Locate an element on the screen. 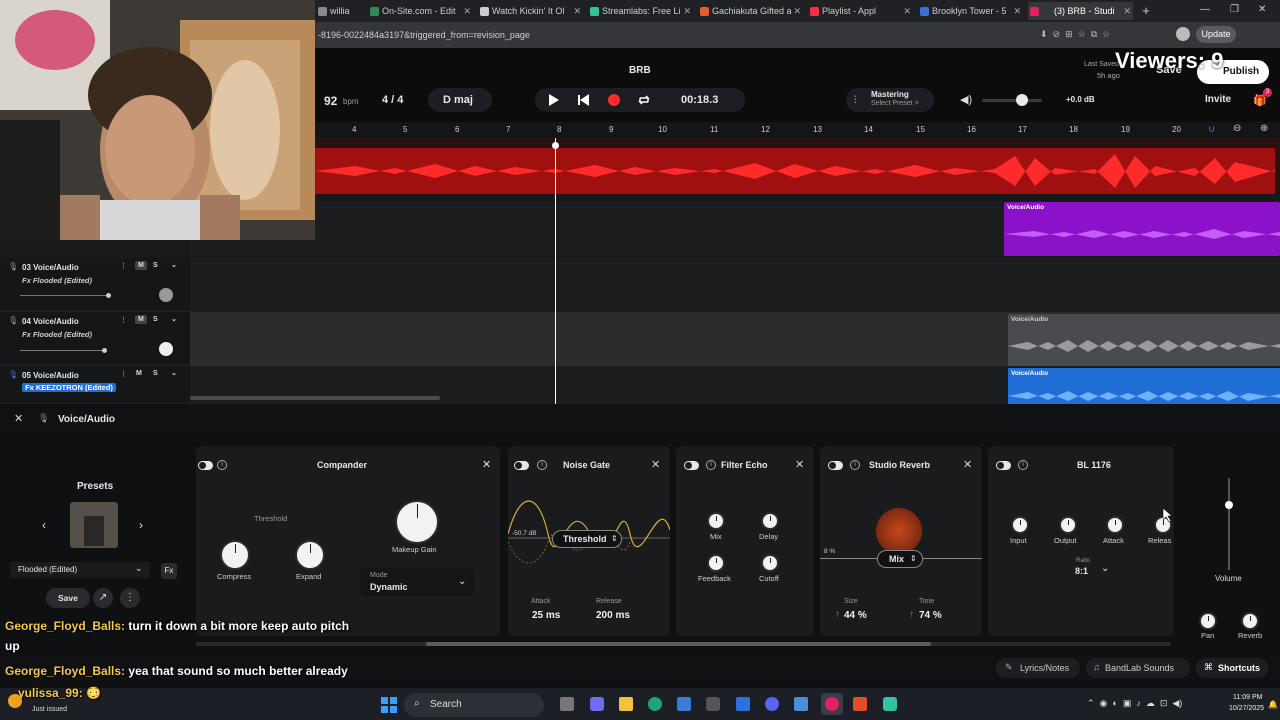 The height and width of the screenshot is (720, 1280). feedback-knob is located at coordinates (716, 563).